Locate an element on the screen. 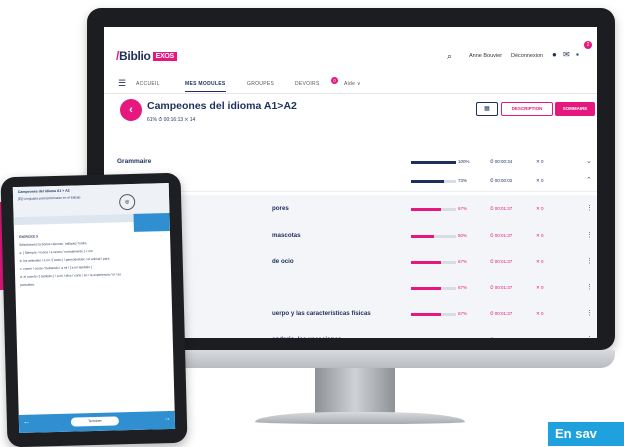 Image resolution: width=624 pixels, height=447 pixels. grid-view-button: ▦ is located at coordinates (487, 109).